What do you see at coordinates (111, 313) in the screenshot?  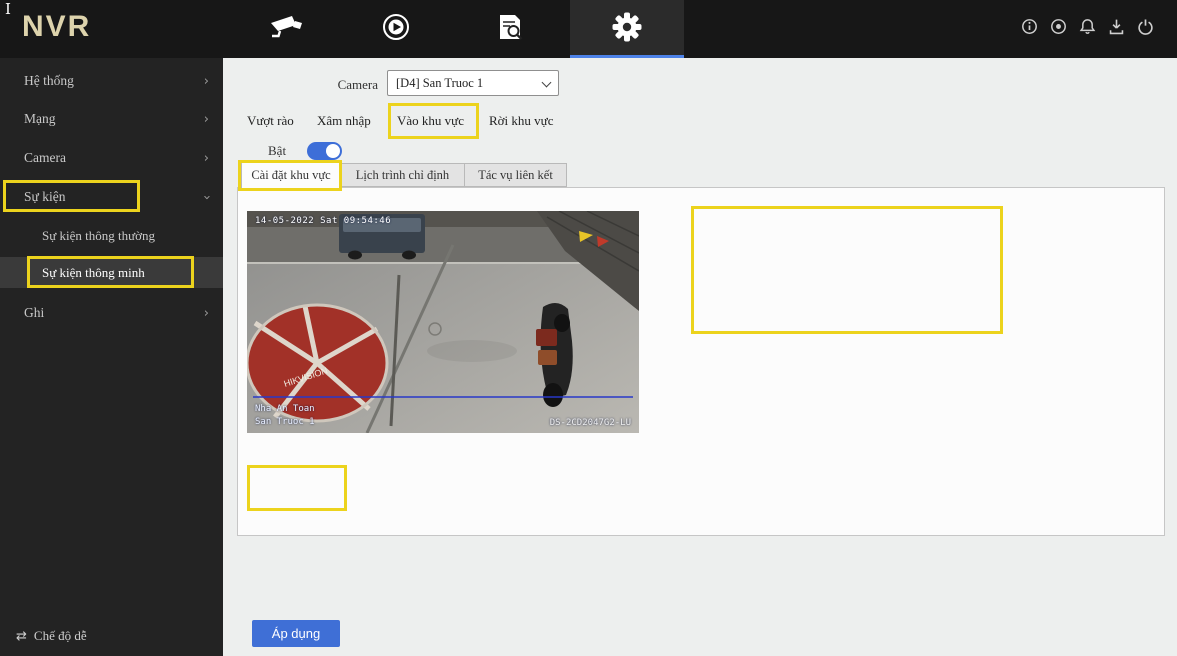 I see `sidebar-item-record: Ghi ›` at bounding box center [111, 313].